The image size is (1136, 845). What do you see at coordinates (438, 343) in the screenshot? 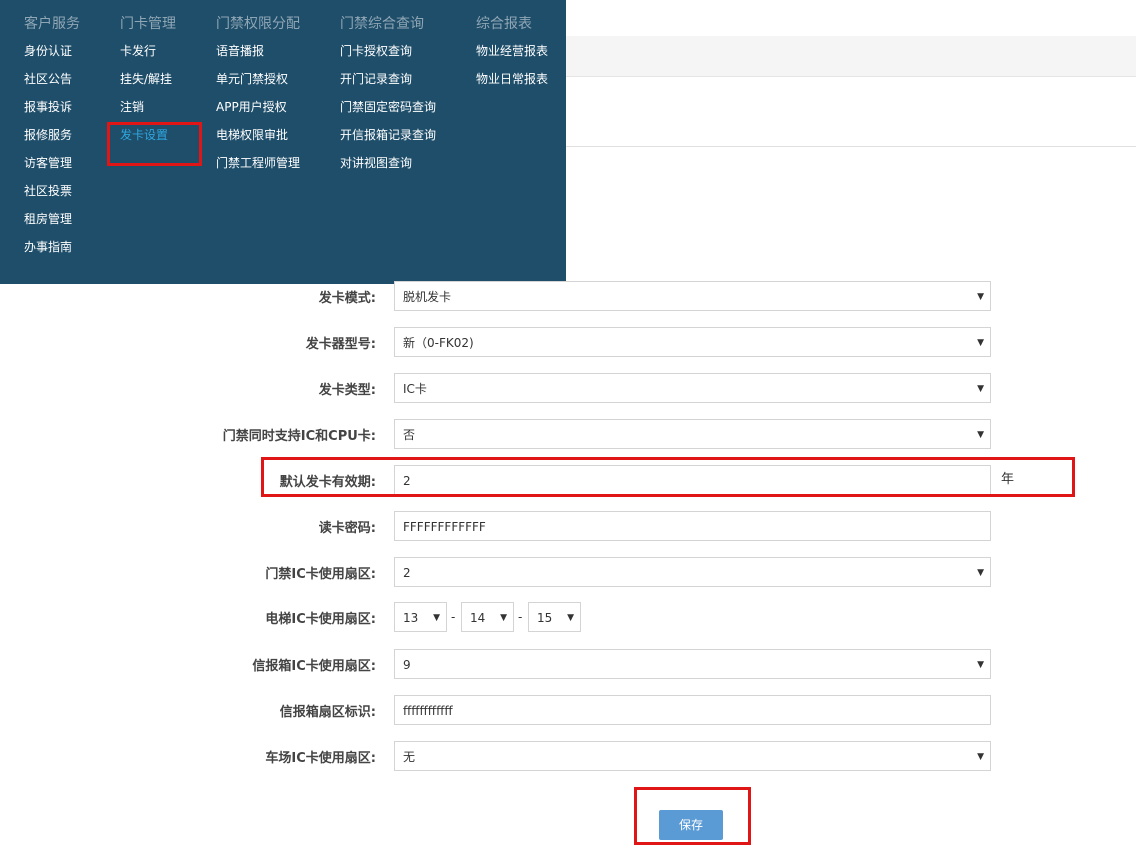
I see `reader-model-value: 新（0-FK02)` at bounding box center [438, 343].